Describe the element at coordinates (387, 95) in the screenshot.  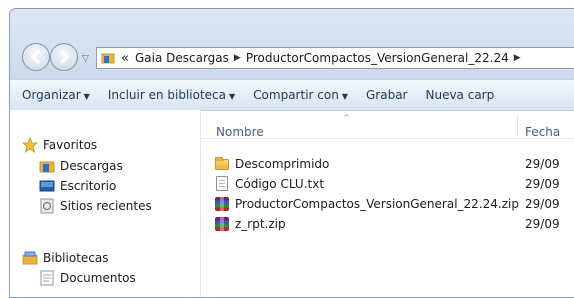
I see `burn-button: Grabar` at that location.